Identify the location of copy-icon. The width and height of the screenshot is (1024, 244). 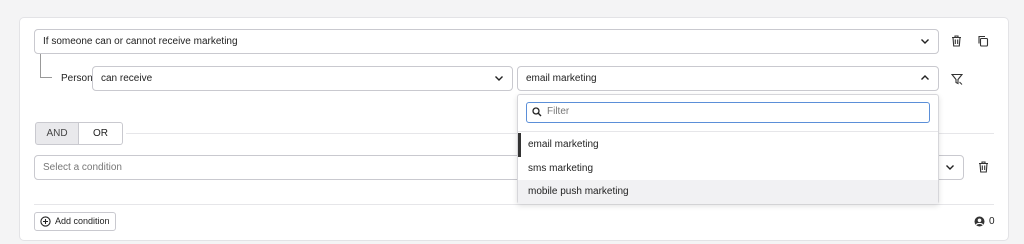
(983, 41).